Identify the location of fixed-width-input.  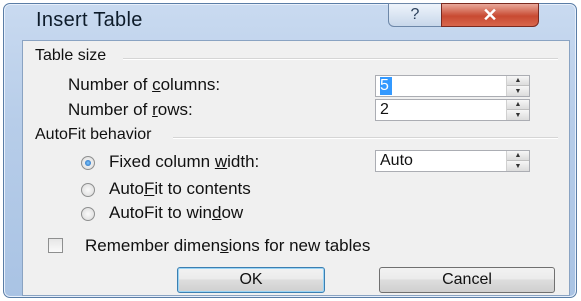
(440, 161).